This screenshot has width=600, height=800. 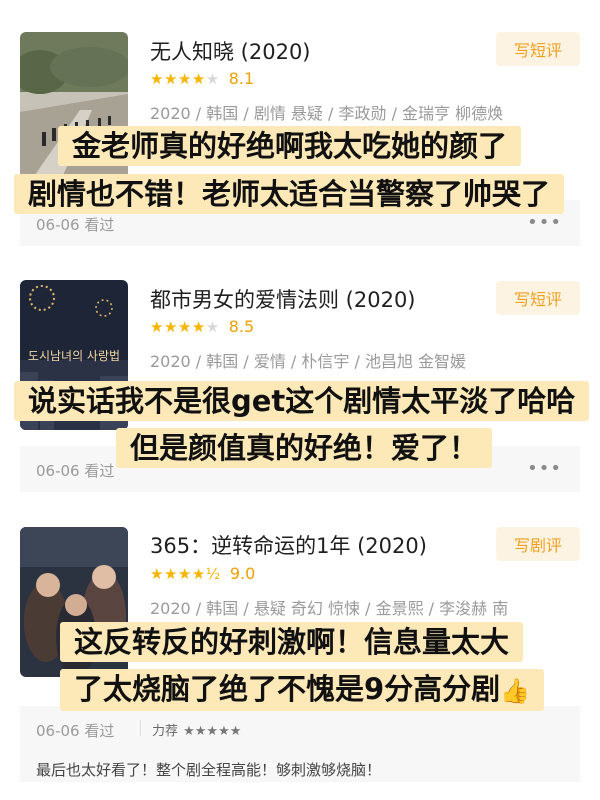 What do you see at coordinates (290, 146) in the screenshot?
I see `caption-line: 金老师真的好绝啊我太吃她的颜了` at bounding box center [290, 146].